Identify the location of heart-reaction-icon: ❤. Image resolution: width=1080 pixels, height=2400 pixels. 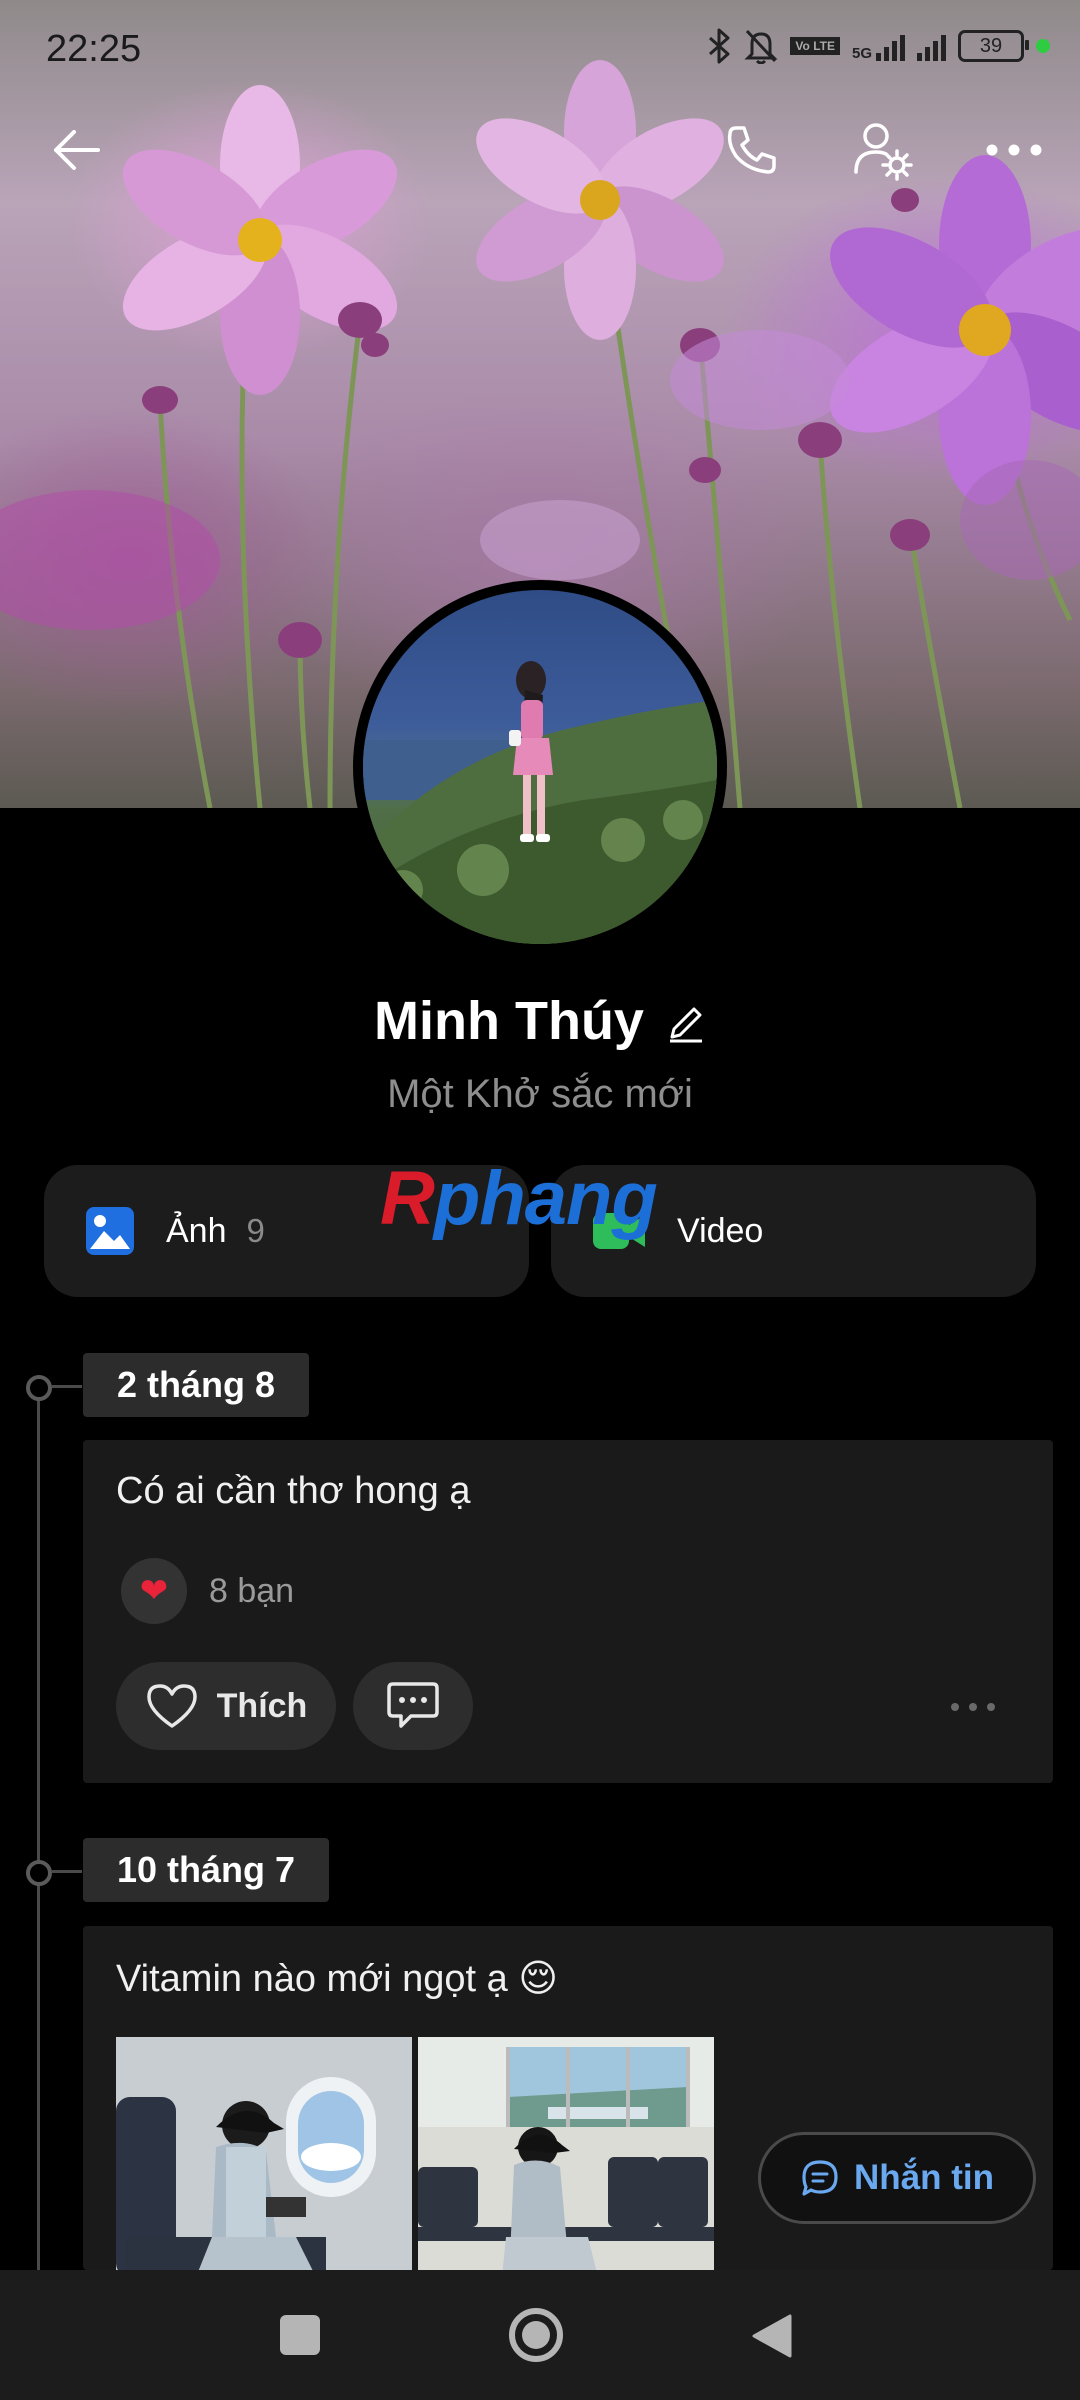
(154, 1591).